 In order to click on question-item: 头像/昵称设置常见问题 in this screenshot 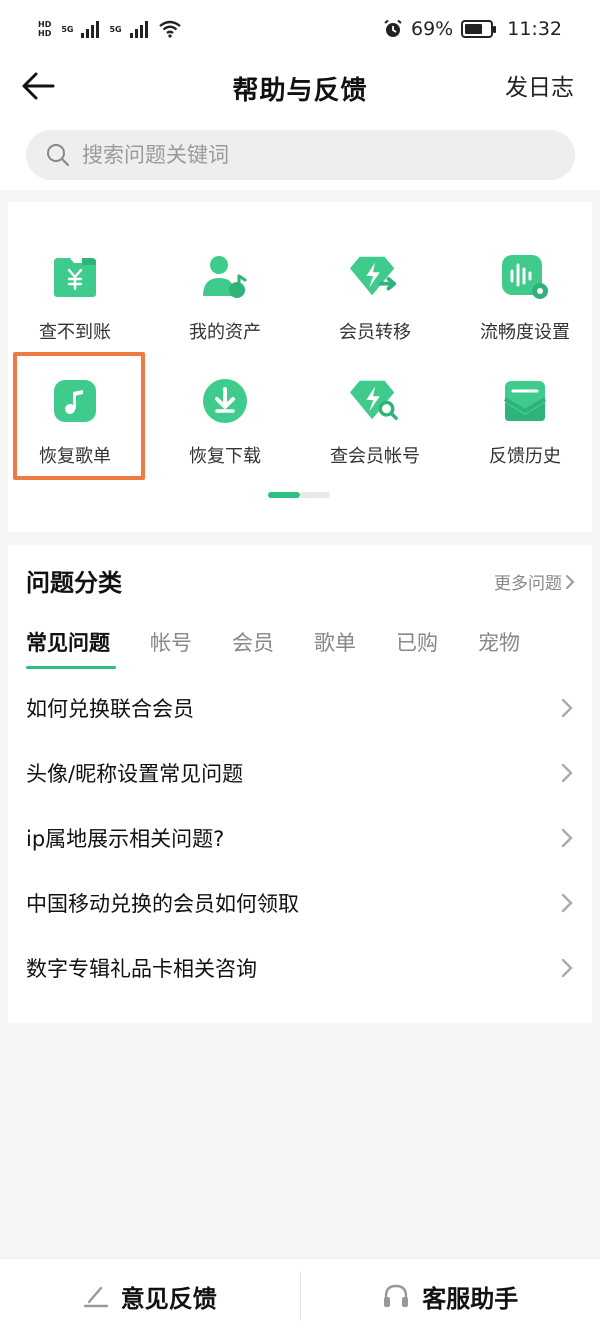, I will do `click(300, 772)`.